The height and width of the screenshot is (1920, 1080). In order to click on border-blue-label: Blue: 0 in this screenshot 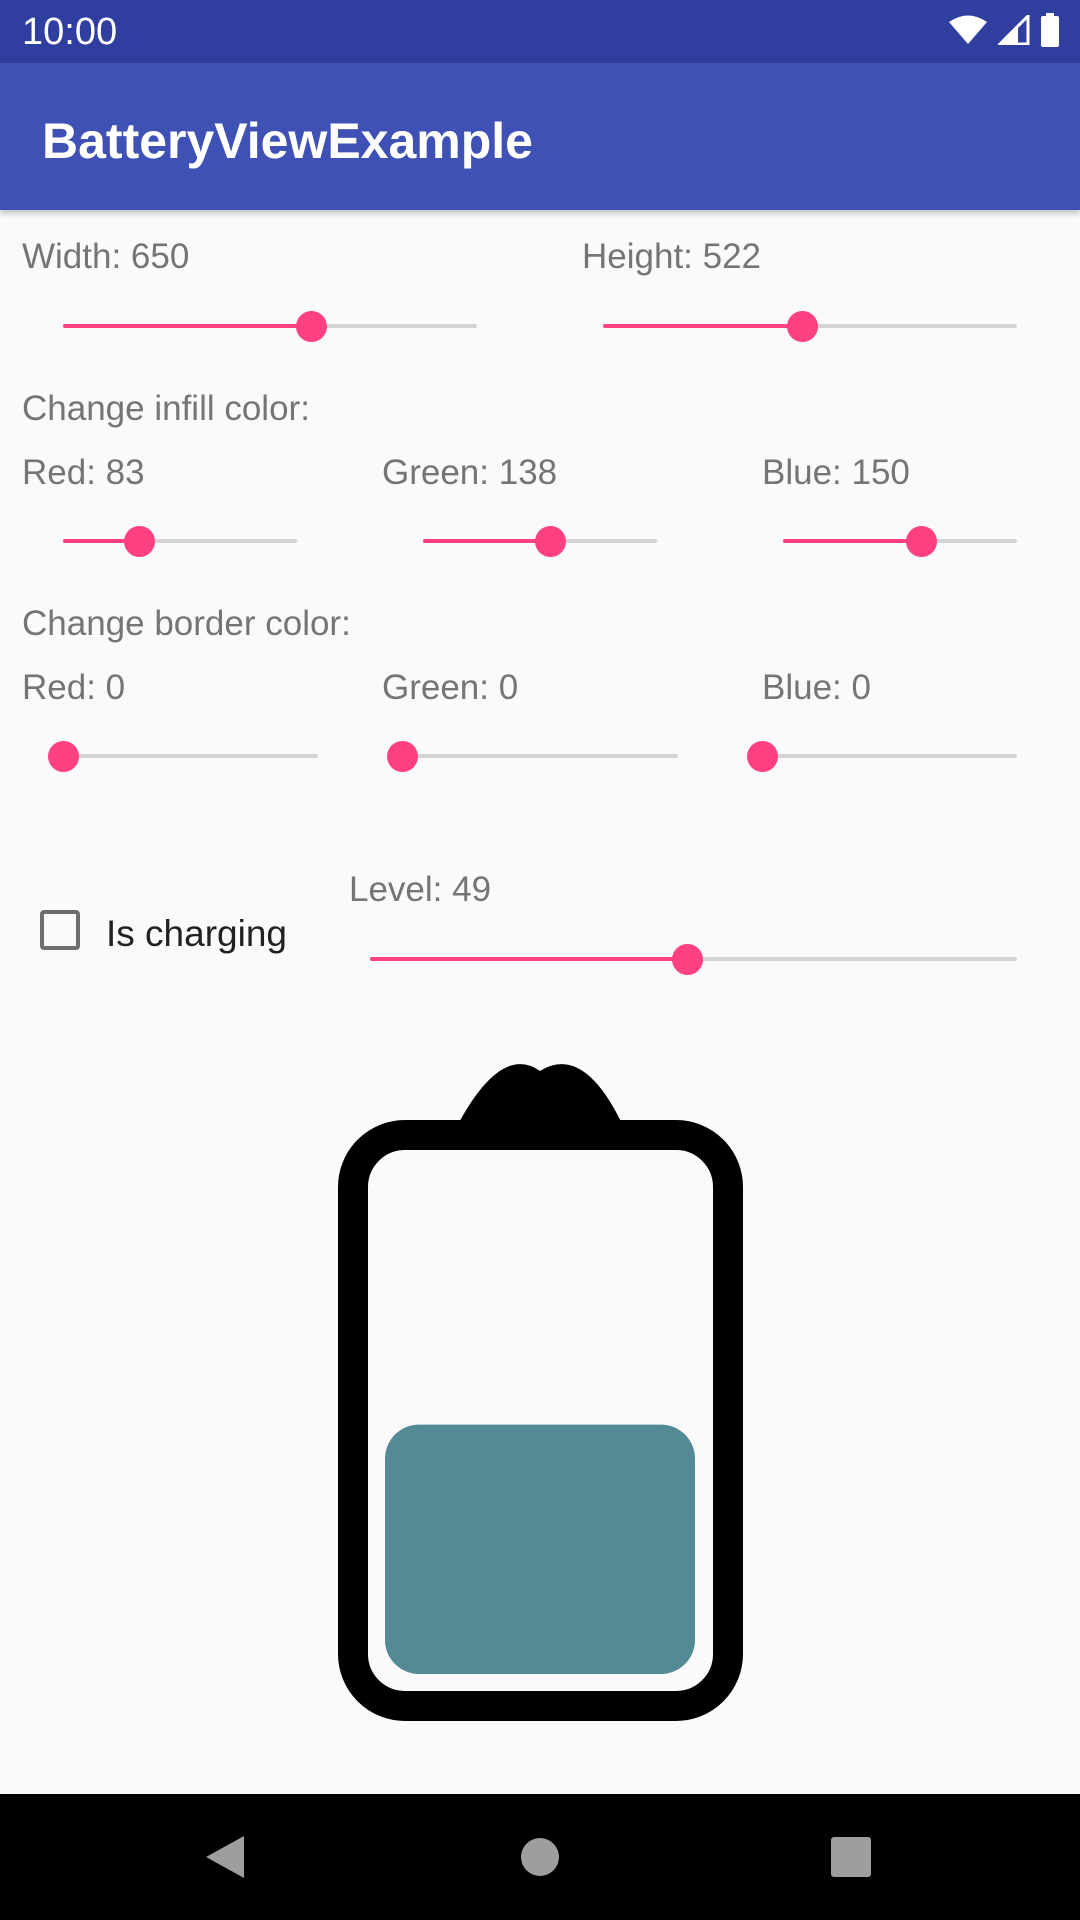, I will do `click(816, 687)`.